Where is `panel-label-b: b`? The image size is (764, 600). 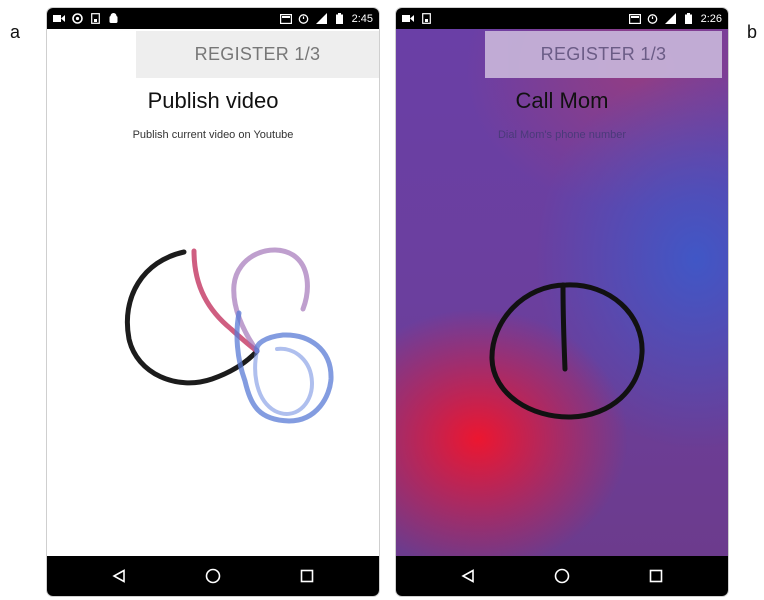 panel-label-b: b is located at coordinates (752, 32).